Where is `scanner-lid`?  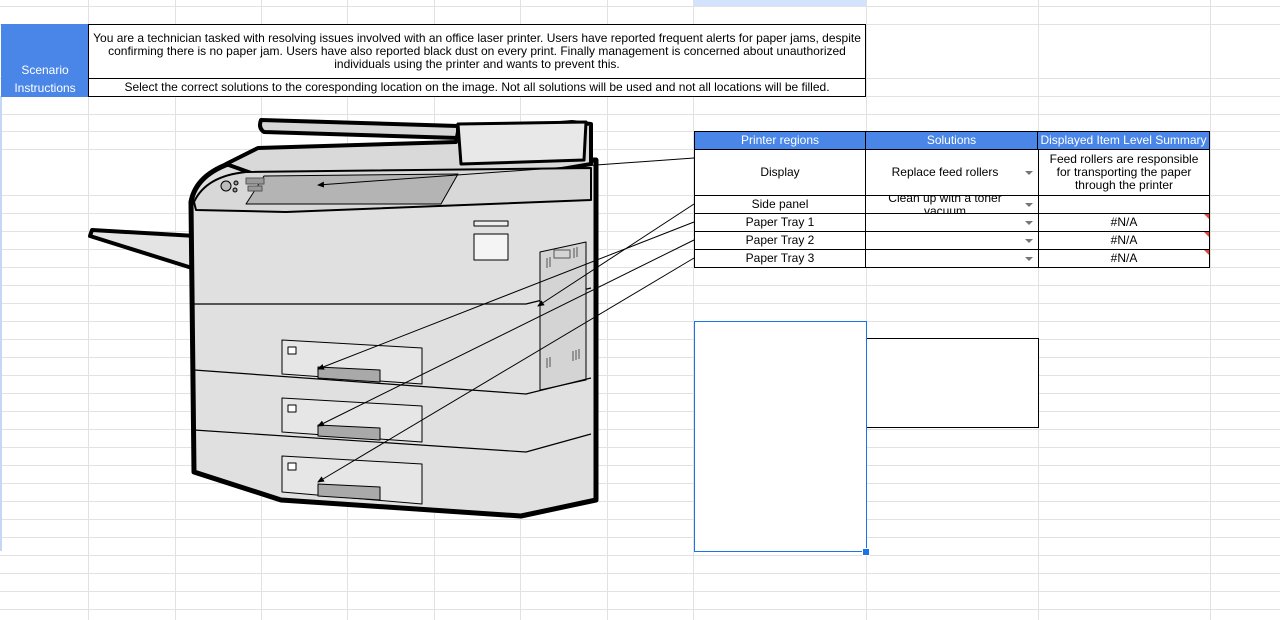
scanner-lid is located at coordinates (359, 129).